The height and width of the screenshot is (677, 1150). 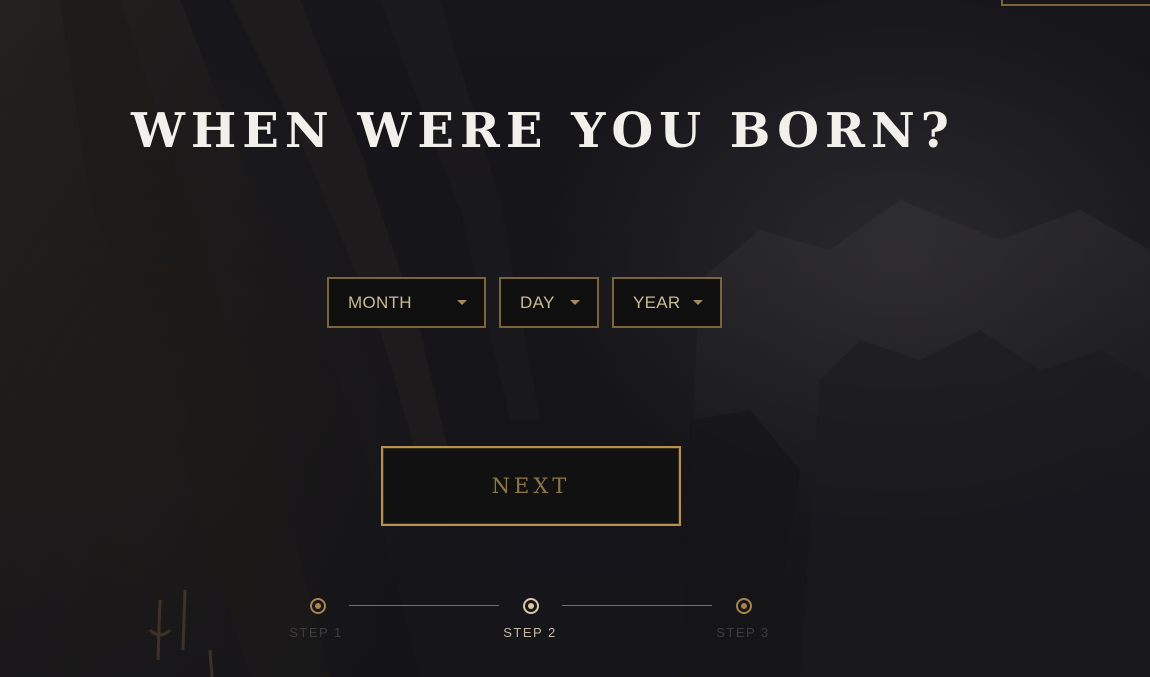 What do you see at coordinates (1075, 3) in the screenshot?
I see `corner-frame-decoration` at bounding box center [1075, 3].